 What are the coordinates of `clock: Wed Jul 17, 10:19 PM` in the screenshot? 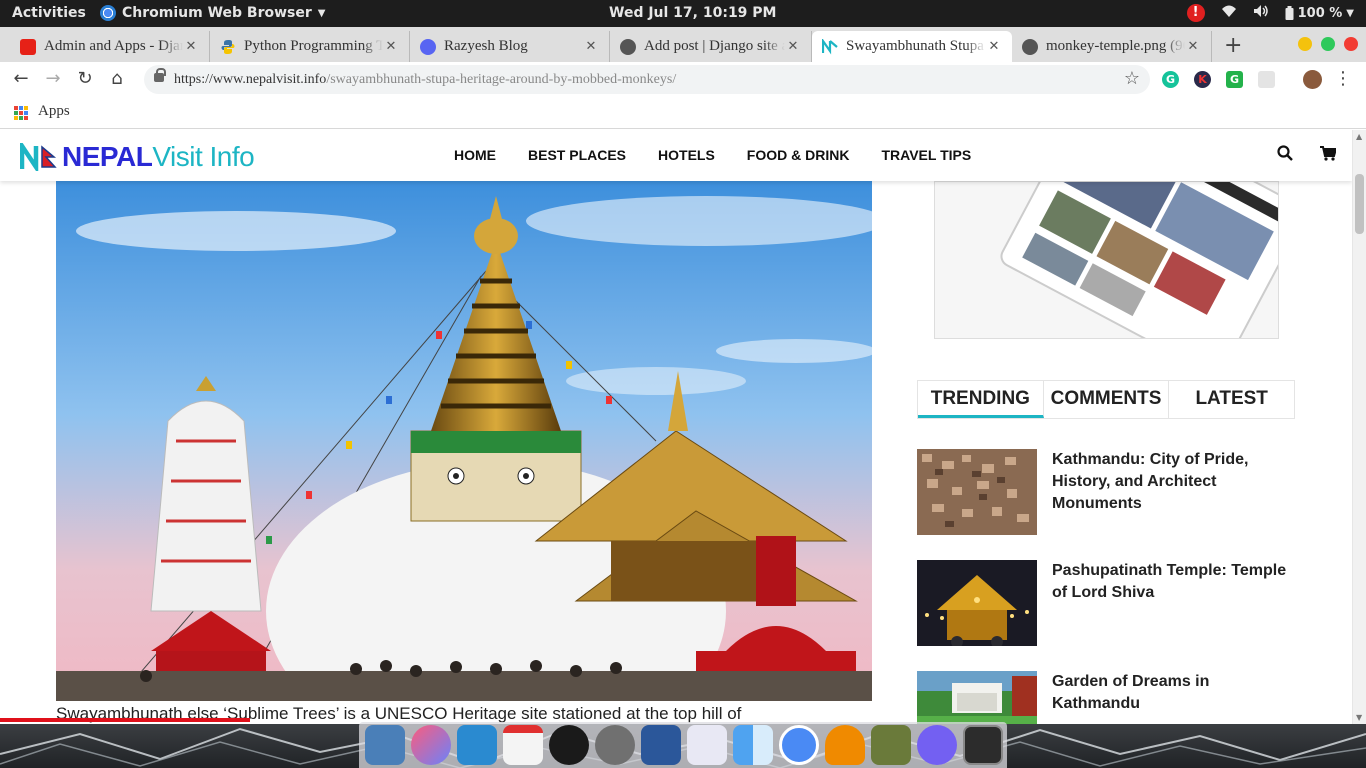 It's located at (693, 13).